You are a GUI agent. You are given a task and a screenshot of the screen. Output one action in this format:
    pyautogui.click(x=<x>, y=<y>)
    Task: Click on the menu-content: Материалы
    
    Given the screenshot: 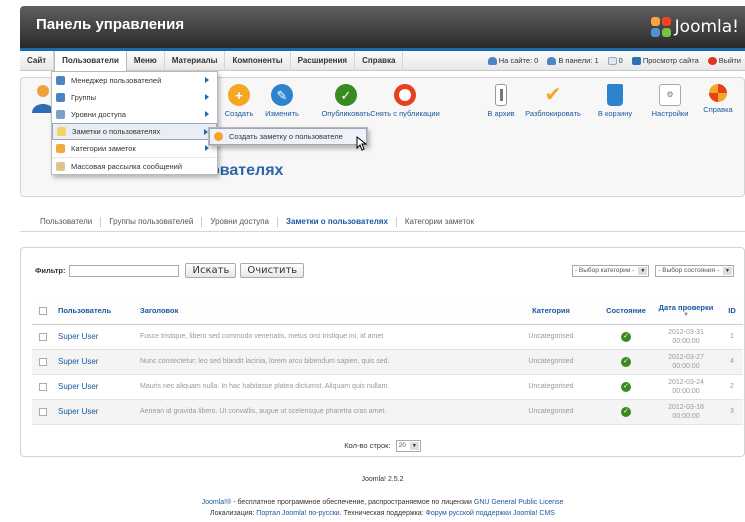 What is the action you would take?
    pyautogui.click(x=195, y=60)
    